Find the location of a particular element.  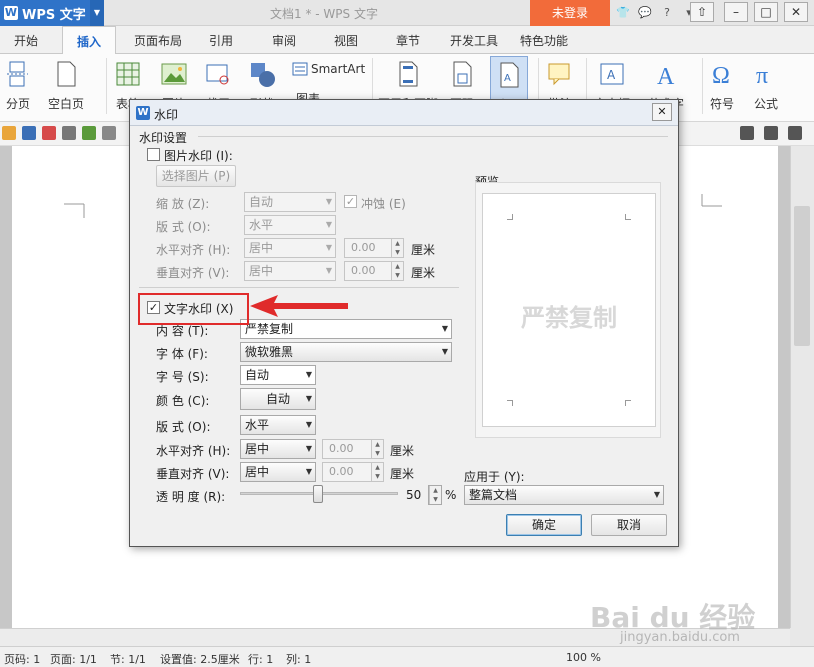

apply-to-label: 应用于 (Y): is located at coordinates (494, 477).